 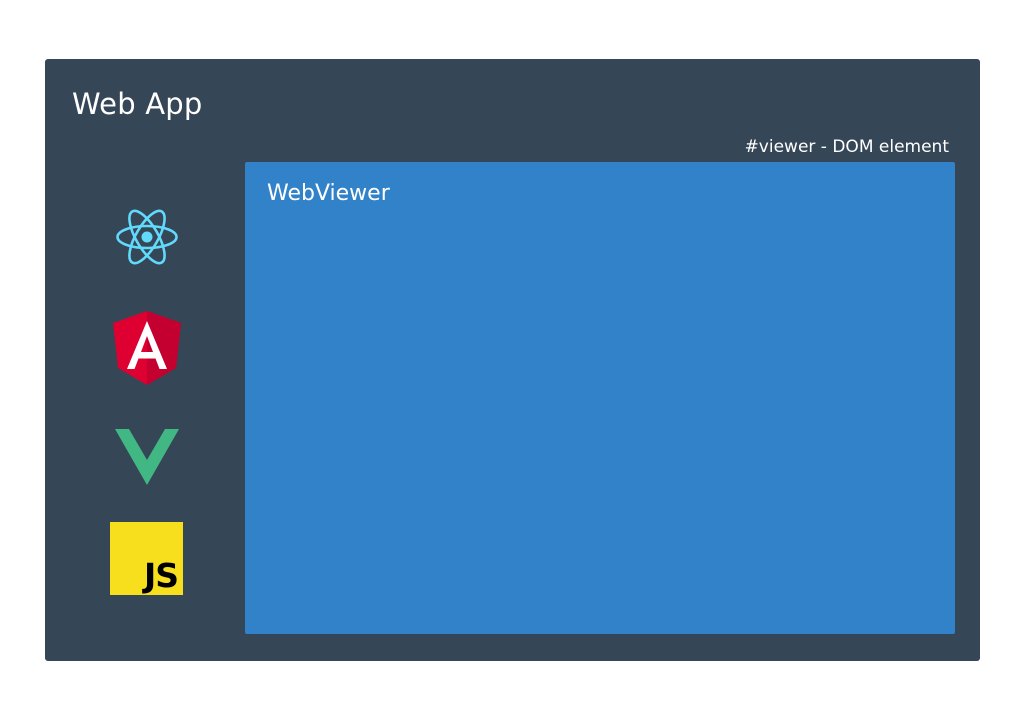 I want to click on app-title: Web App, so click(x=137, y=104).